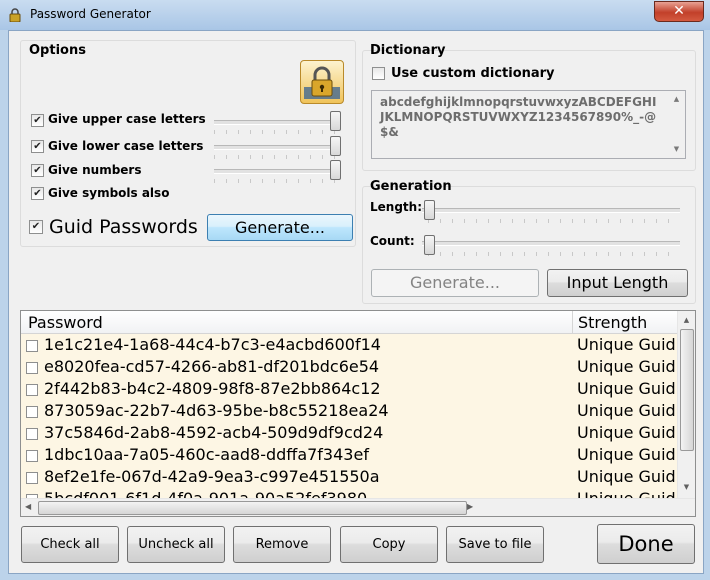 This screenshot has height=580, width=710. What do you see at coordinates (322, 82) in the screenshot?
I see `lock-icon` at bounding box center [322, 82].